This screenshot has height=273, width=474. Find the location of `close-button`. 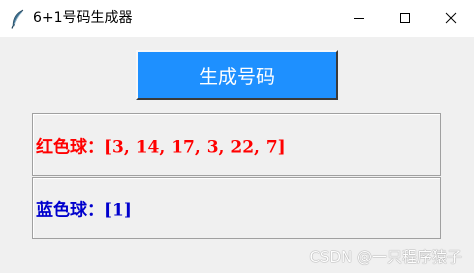

close-button is located at coordinates (451, 18).